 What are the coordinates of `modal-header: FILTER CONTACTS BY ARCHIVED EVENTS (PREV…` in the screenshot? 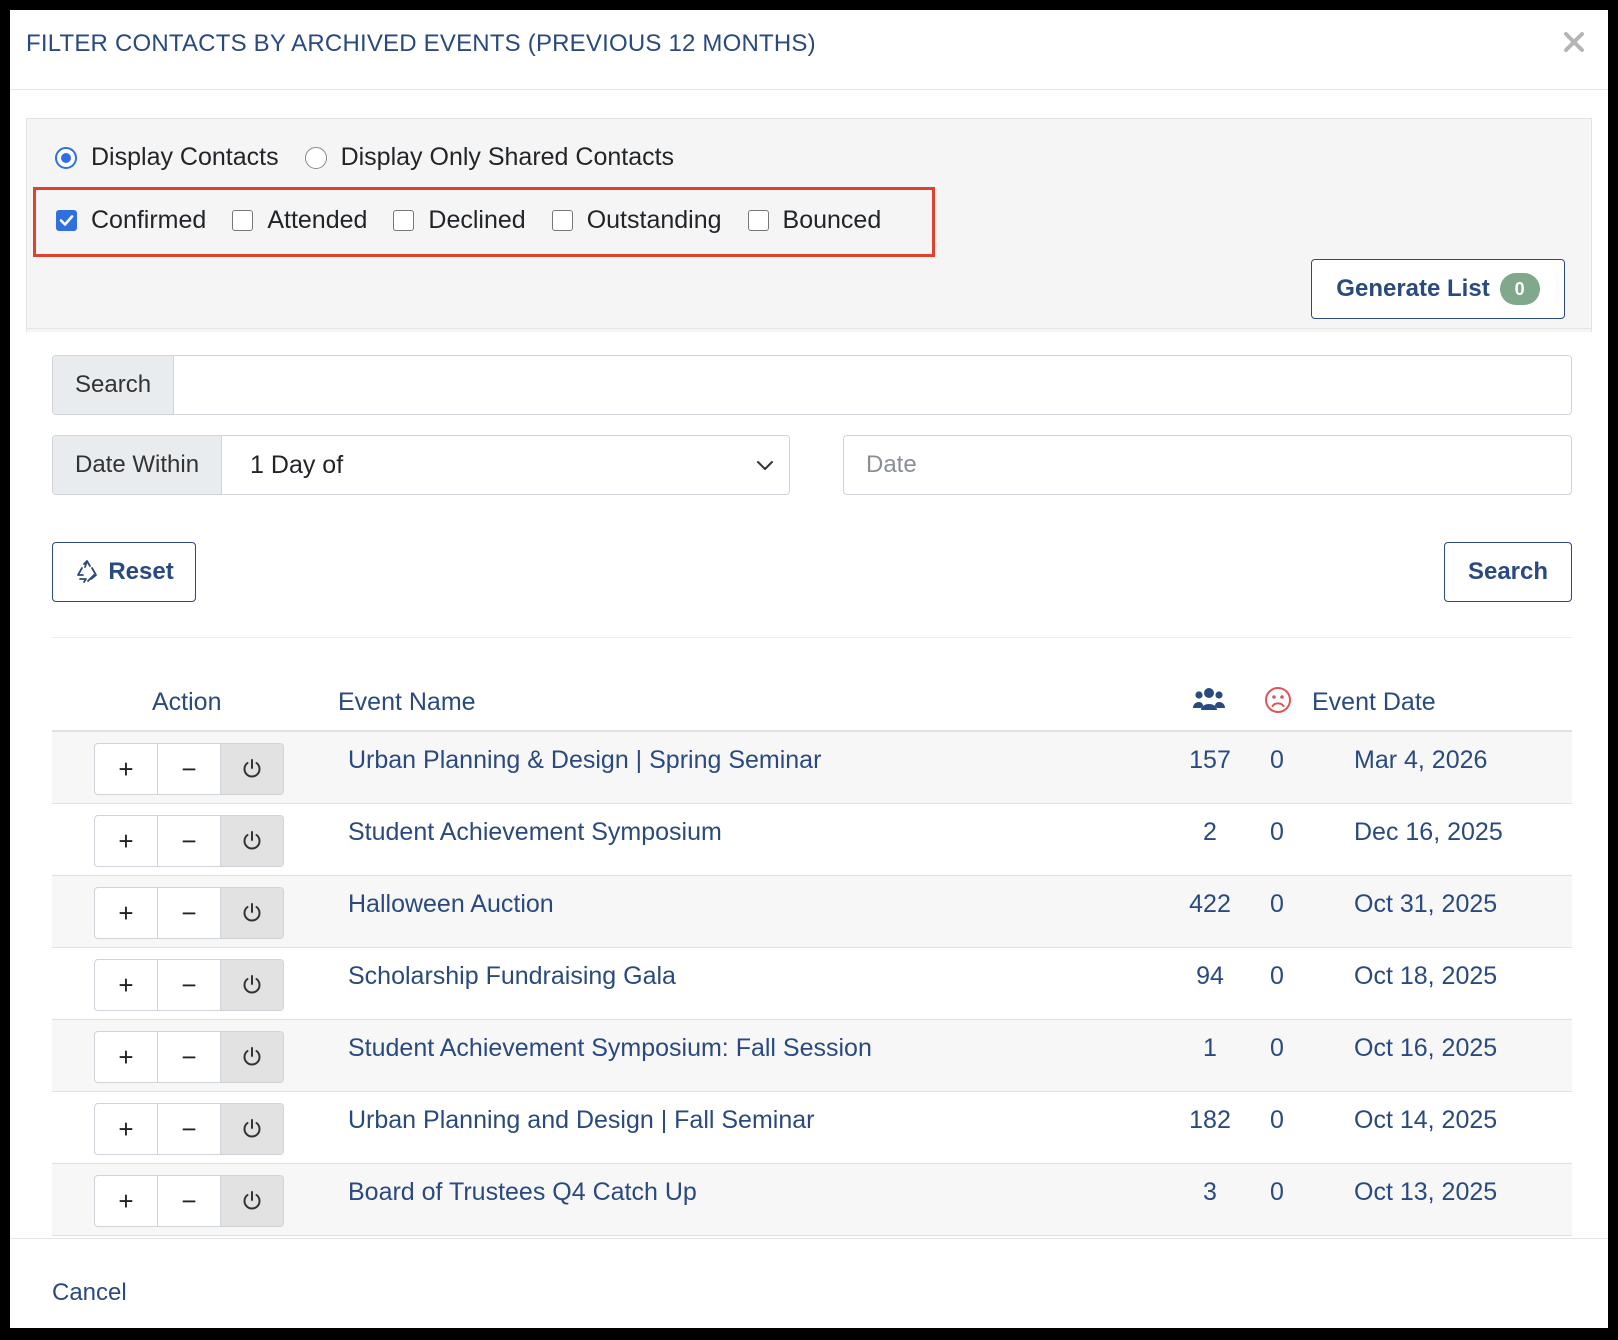 It's located at (809, 50).